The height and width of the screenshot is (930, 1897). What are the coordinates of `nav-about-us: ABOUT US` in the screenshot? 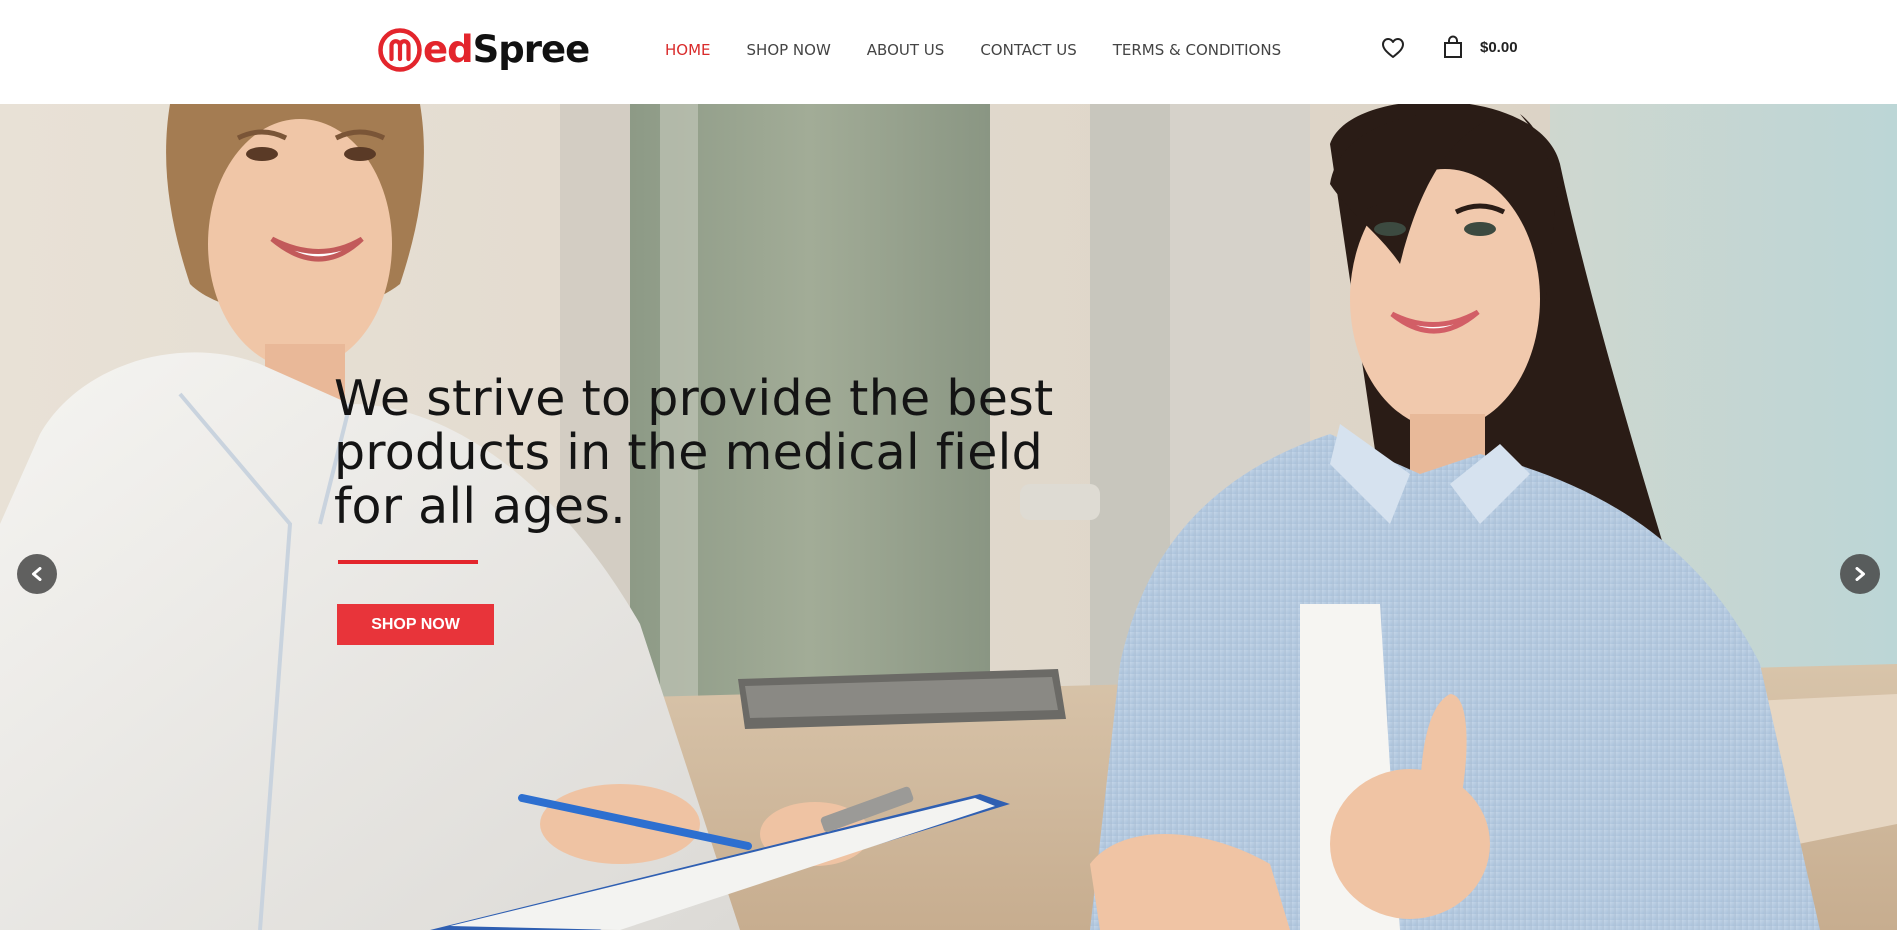 It's located at (906, 50).